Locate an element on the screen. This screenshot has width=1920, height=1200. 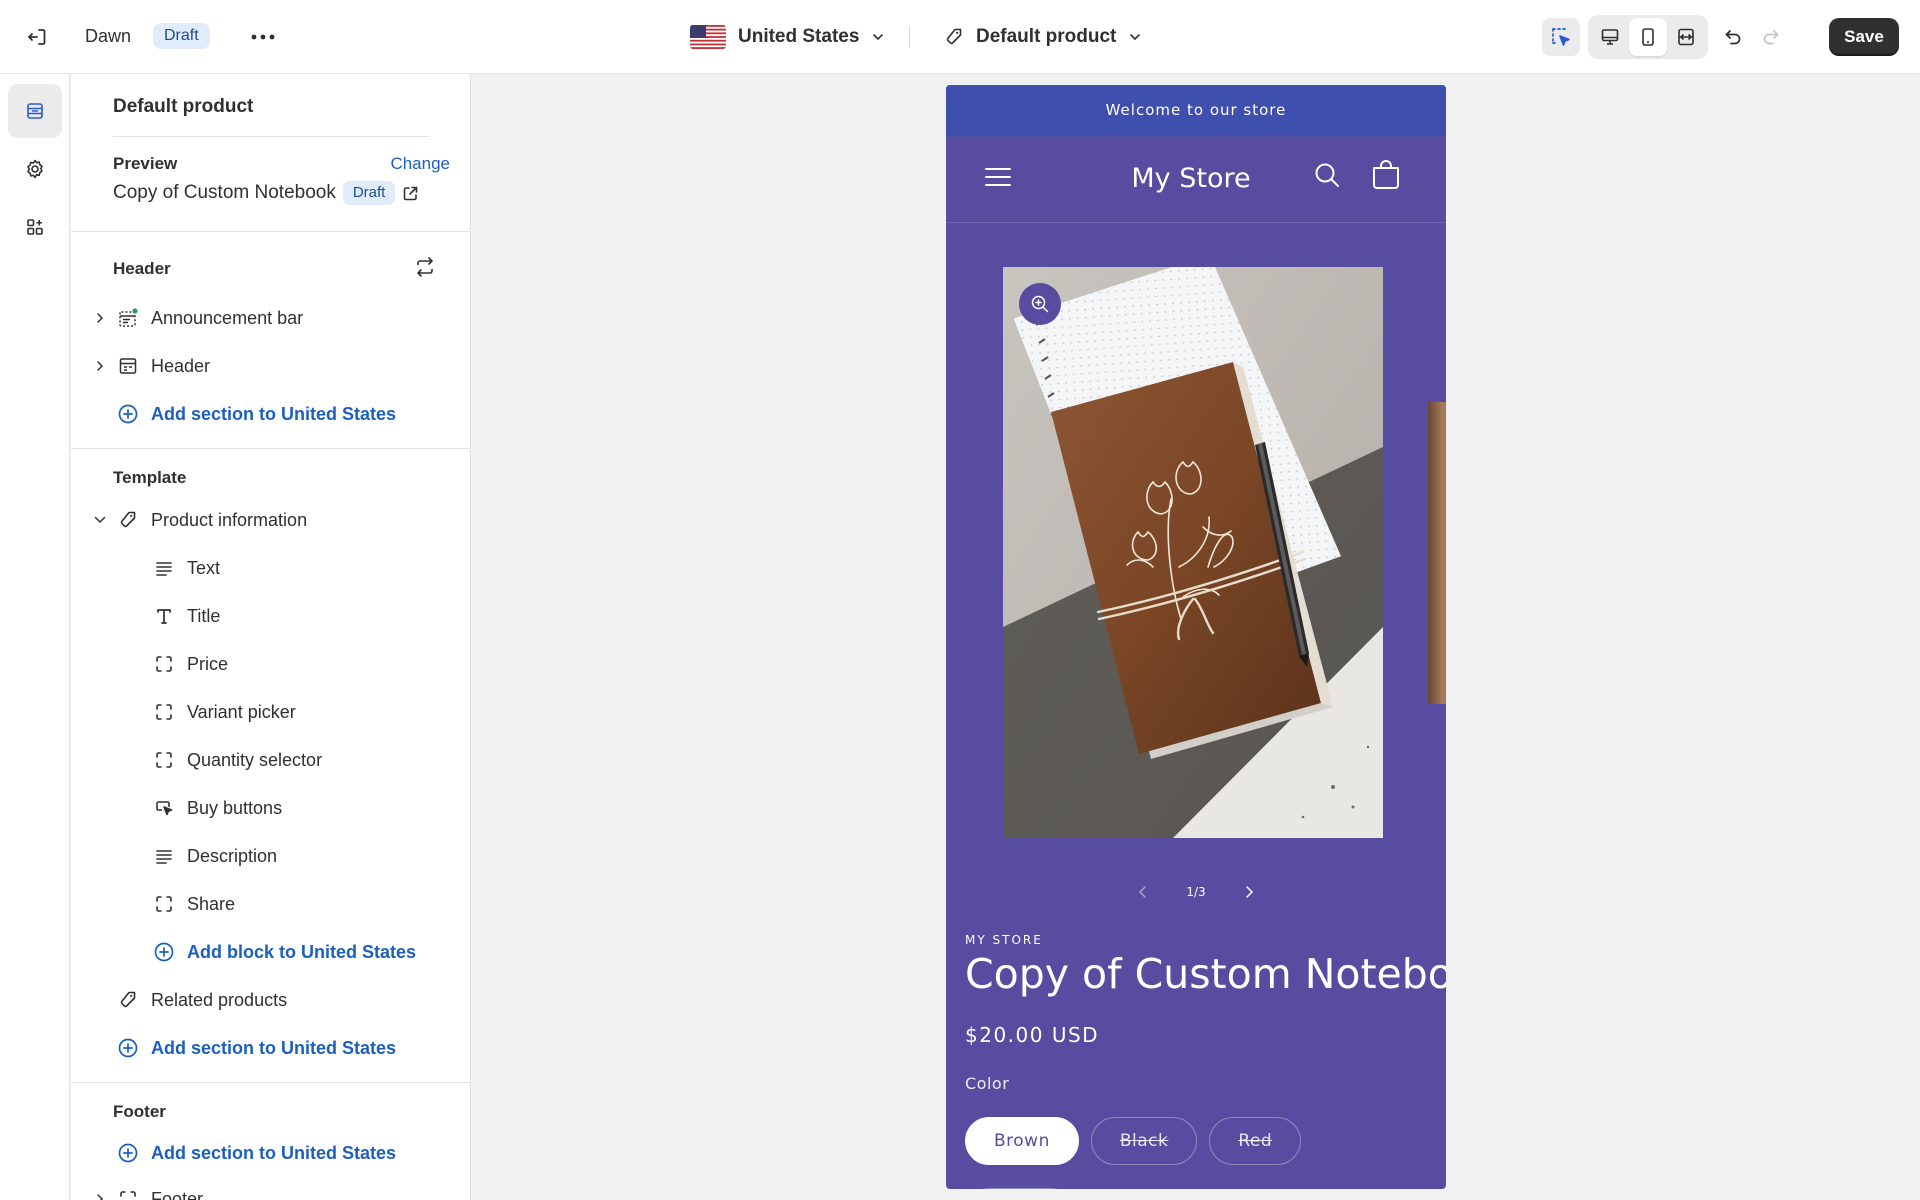
next-product-image is located at coordinates (1437, 553).